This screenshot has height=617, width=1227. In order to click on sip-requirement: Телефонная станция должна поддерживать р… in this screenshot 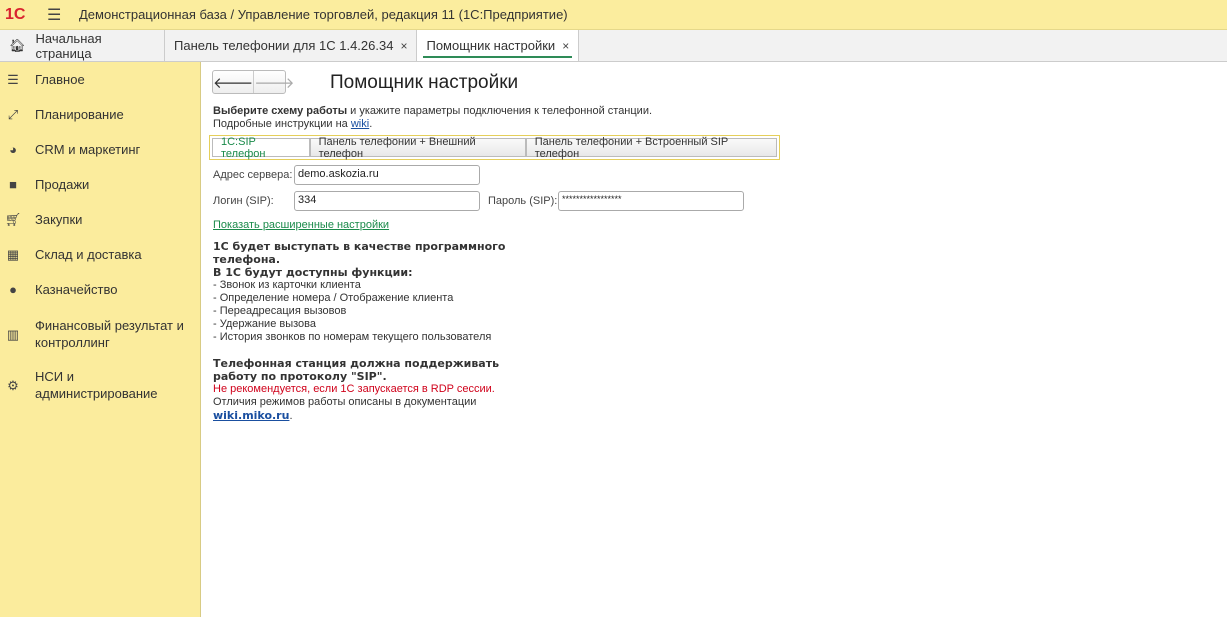, I will do `click(356, 370)`.